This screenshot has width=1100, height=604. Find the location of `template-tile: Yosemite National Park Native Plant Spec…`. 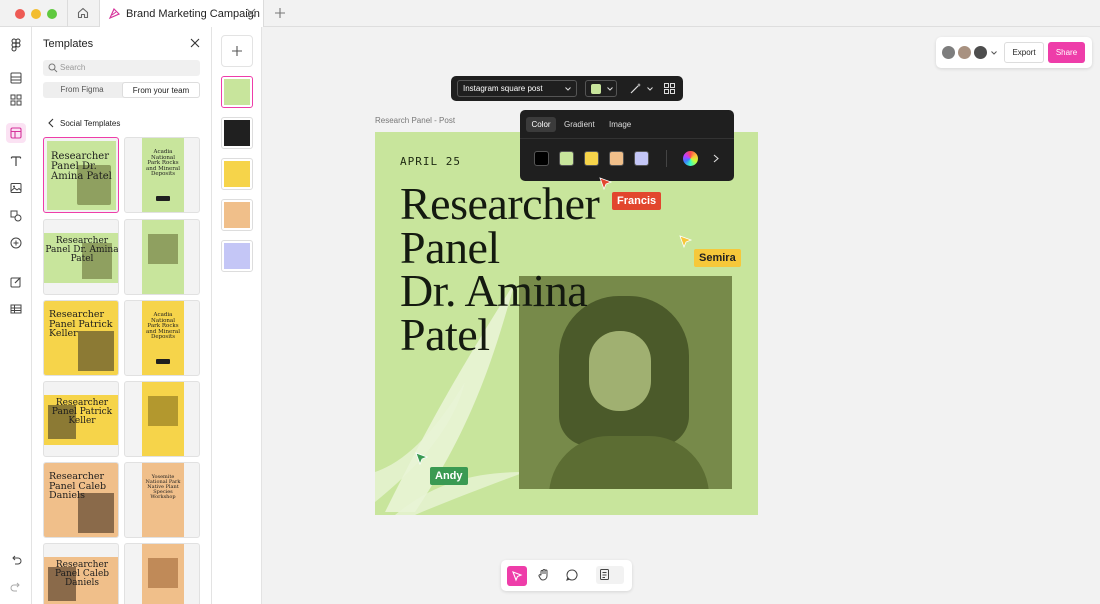

template-tile: Yosemite National Park Native Plant Spec… is located at coordinates (162, 500).